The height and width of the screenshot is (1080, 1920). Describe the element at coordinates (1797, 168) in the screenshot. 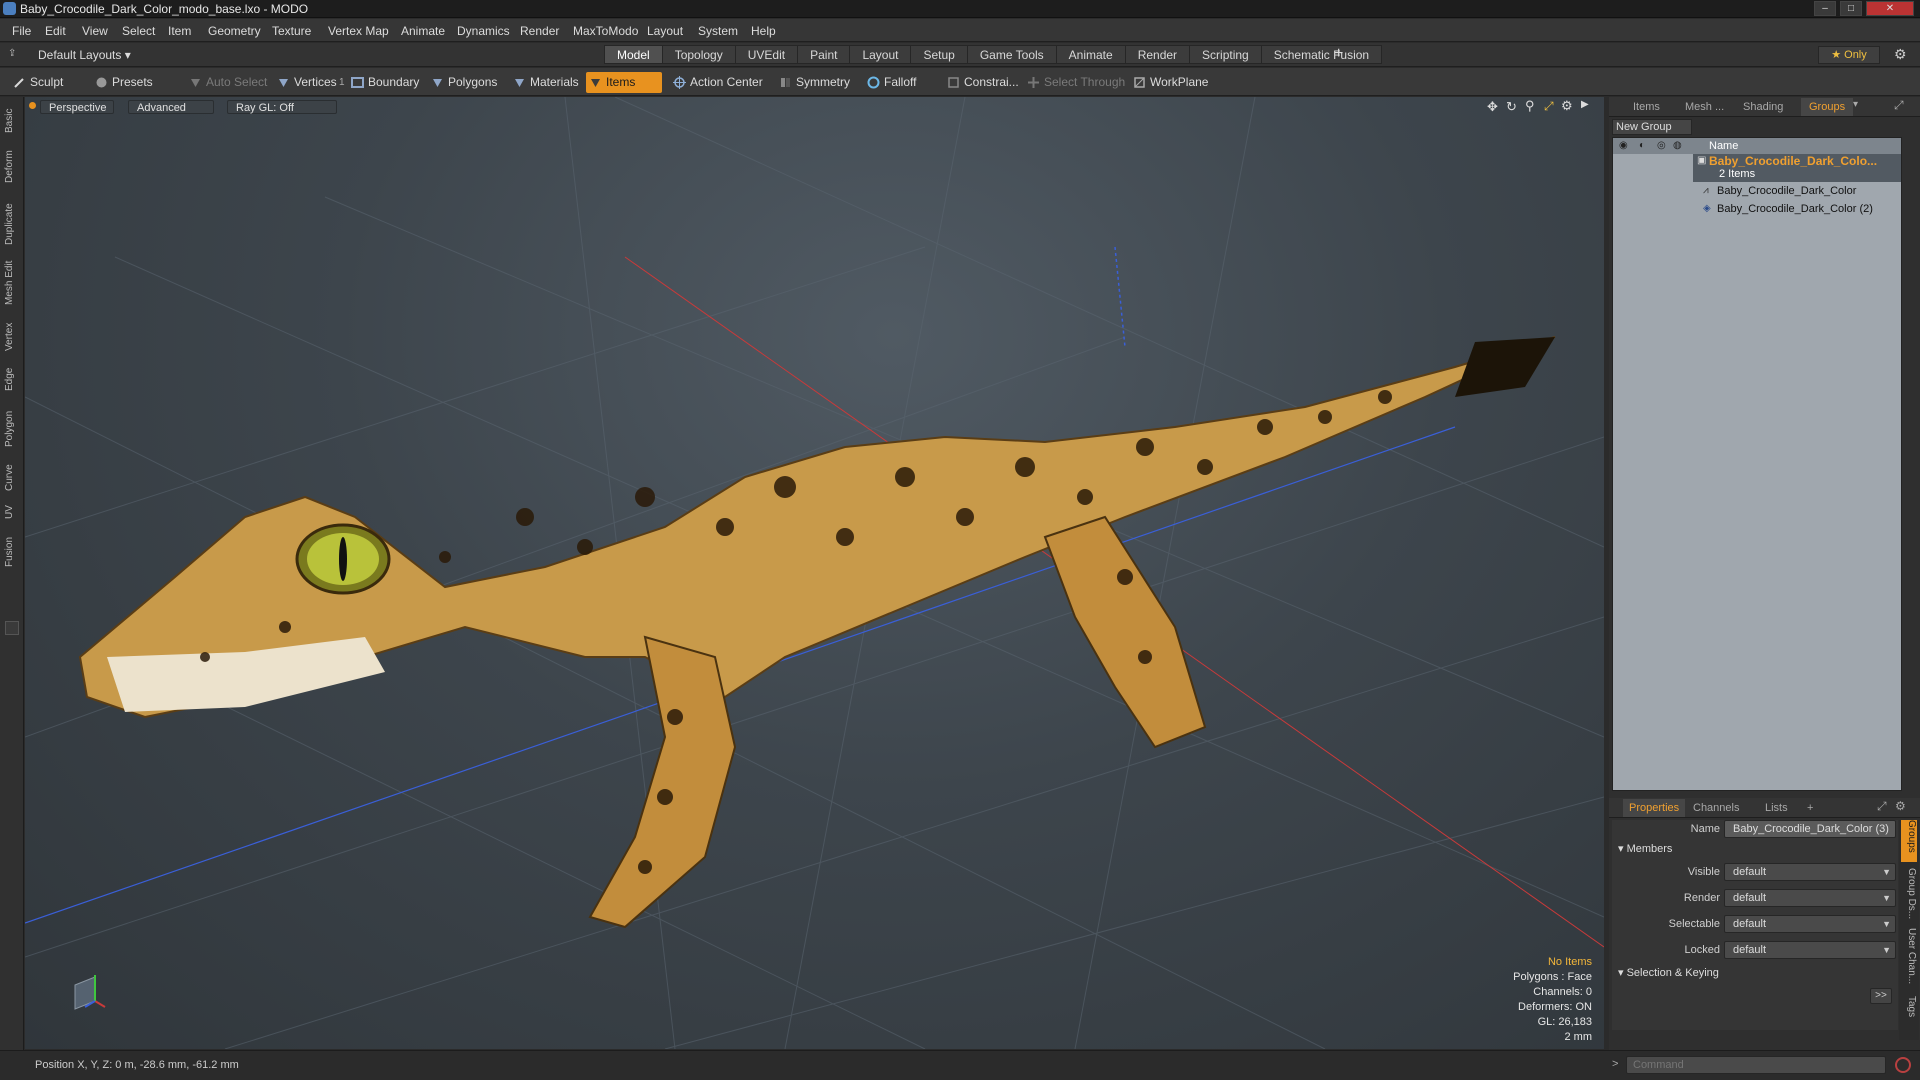

I see `group-row-root: ▣ Baby_Crocodile_Dark_Colo... 2 Items` at that location.